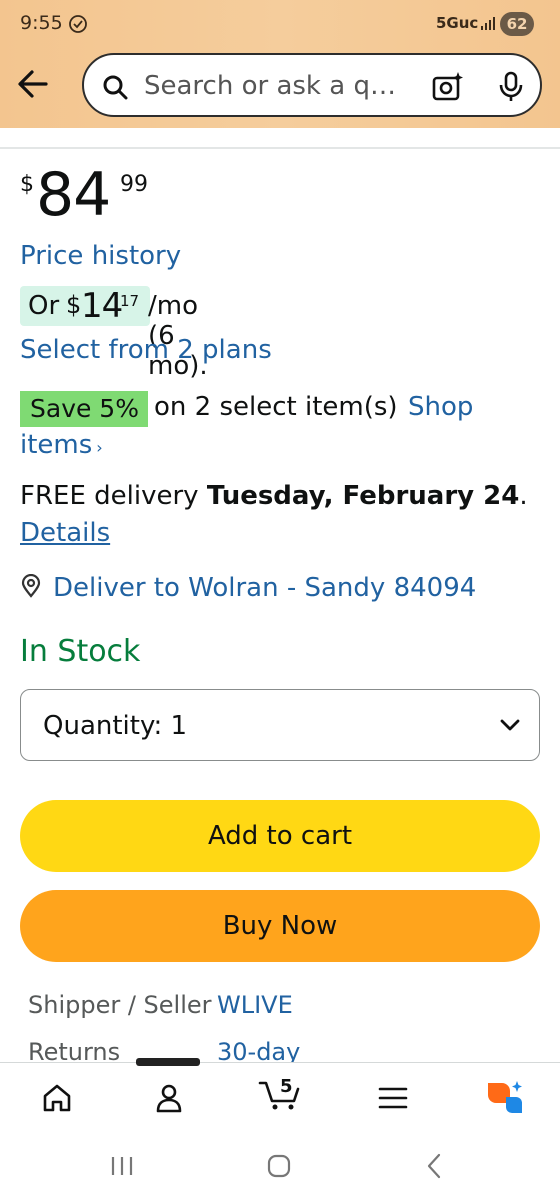 Image resolution: width=560 pixels, height=1200 pixels. I want to click on select-plans-link: Select from 2 plans, so click(146, 350).